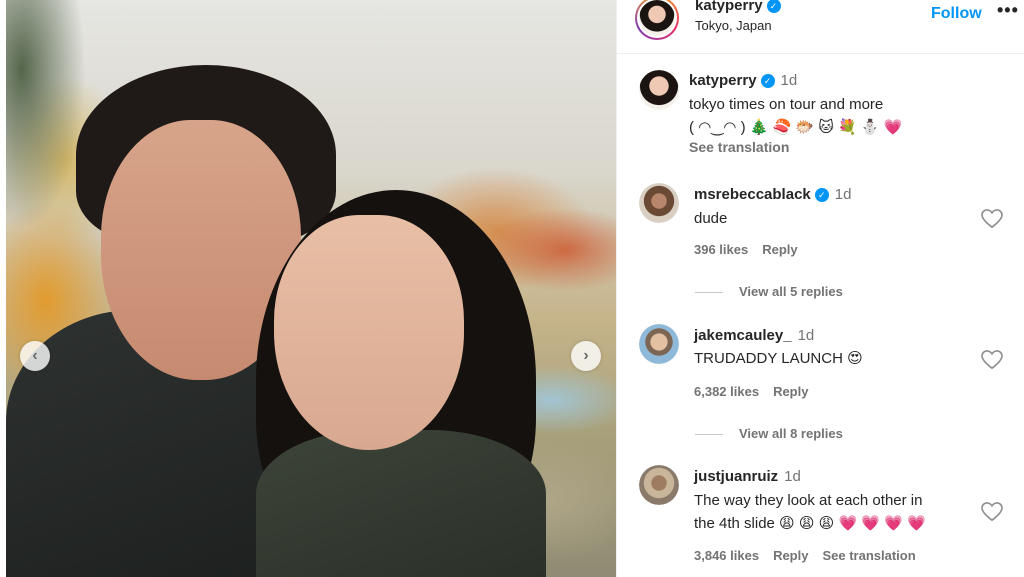 This screenshot has height=577, width=1024. What do you see at coordinates (753, 249) in the screenshot?
I see `comment-actions: 396 likes Reply` at bounding box center [753, 249].